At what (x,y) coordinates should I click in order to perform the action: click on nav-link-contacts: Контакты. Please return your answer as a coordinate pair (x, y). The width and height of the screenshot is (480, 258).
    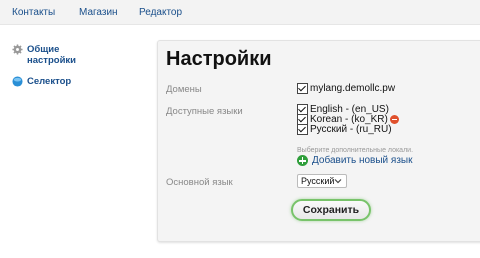
    Looking at the image, I should click on (33, 12).